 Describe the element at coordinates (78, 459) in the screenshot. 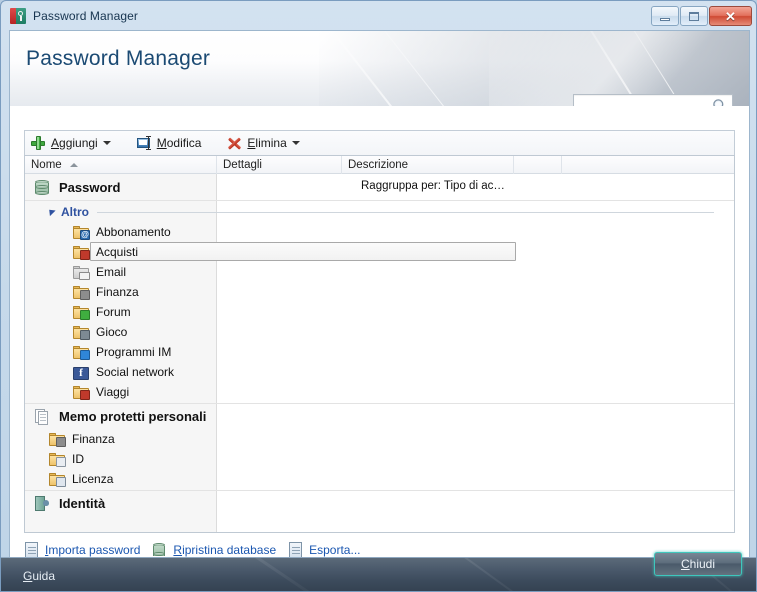

I see `list-item-label: ID` at that location.